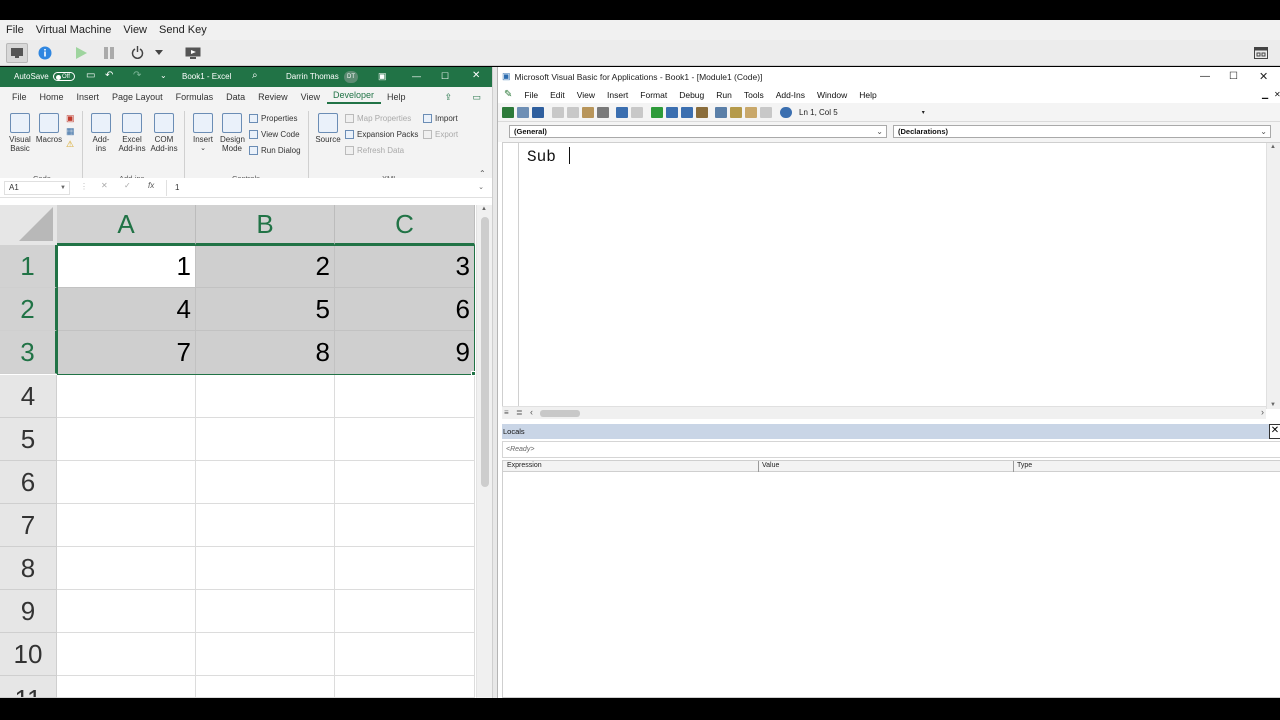 The height and width of the screenshot is (720, 1280). What do you see at coordinates (405, 439) in the screenshot?
I see `cell-c5` at bounding box center [405, 439].